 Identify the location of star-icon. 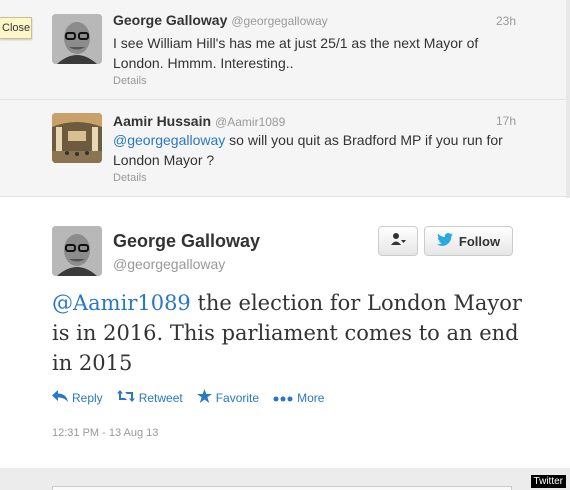
(204, 397).